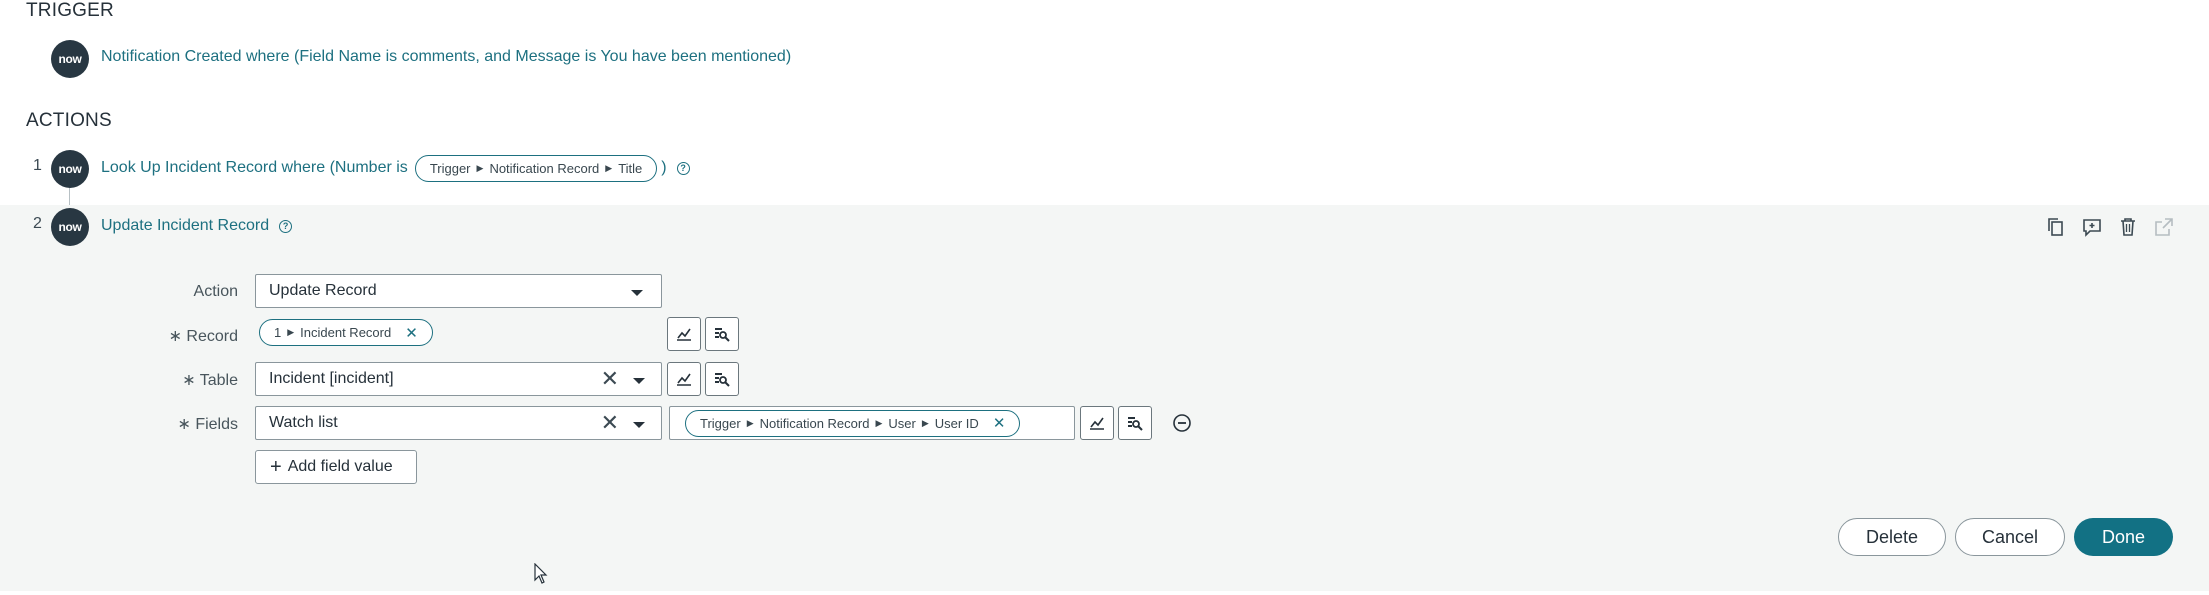 This screenshot has height=595, width=2209. I want to click on record-data-pill-picker-button, so click(684, 334).